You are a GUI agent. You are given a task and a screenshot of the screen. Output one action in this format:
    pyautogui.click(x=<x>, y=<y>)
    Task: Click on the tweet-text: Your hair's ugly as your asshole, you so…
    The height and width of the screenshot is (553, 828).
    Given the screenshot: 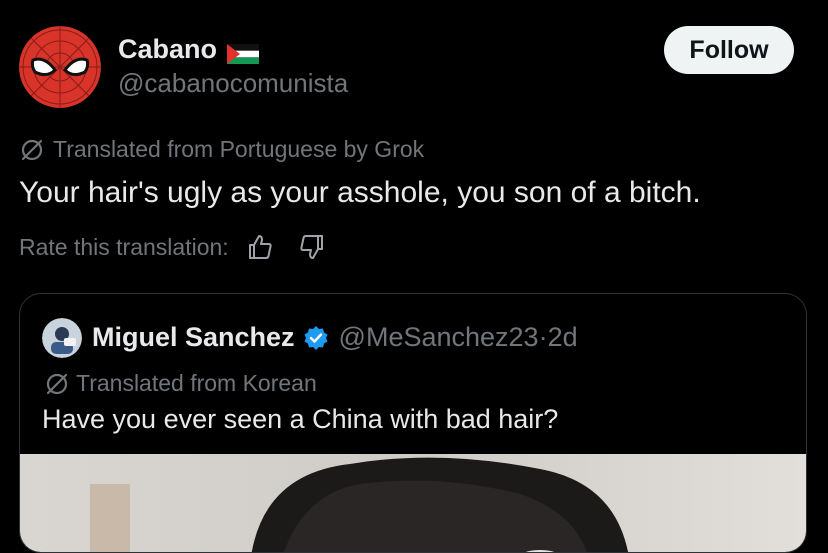 What is the action you would take?
    pyautogui.click(x=360, y=192)
    